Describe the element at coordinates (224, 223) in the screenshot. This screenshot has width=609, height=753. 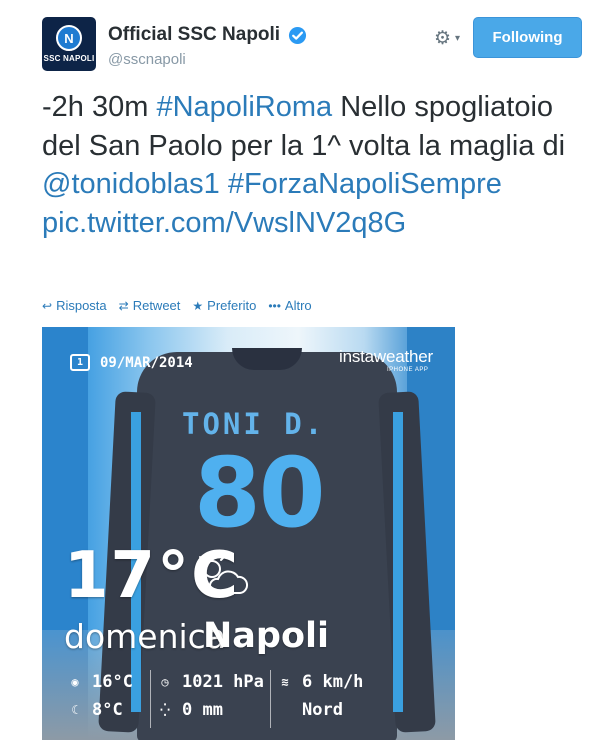
I see `media-link: pic.twitter.com/VwslNV2q8G` at that location.